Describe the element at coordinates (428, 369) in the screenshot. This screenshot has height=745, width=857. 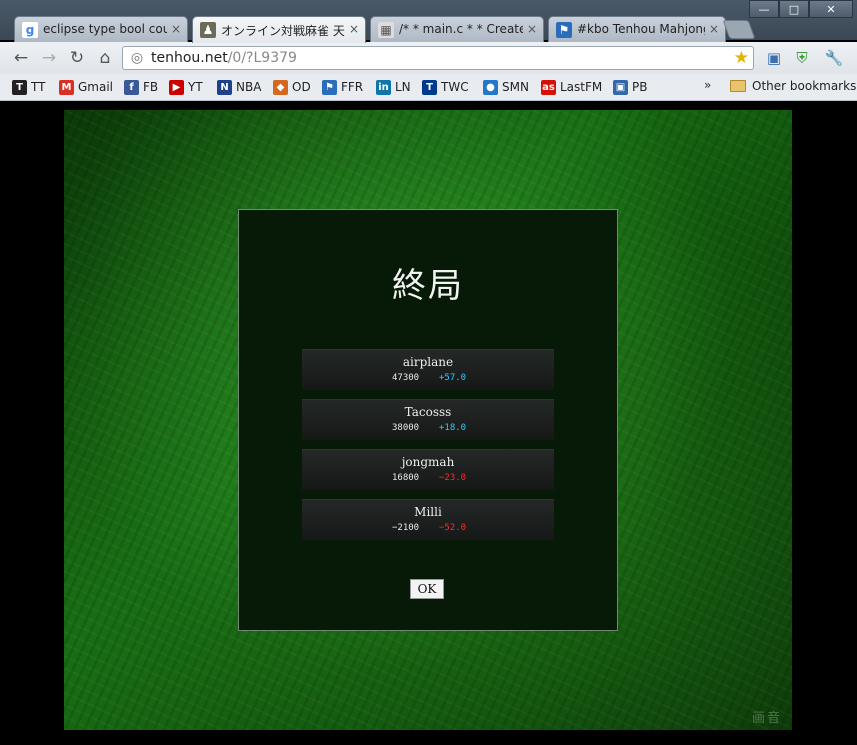
I see `result-row: airplane 47300 +57.0` at that location.